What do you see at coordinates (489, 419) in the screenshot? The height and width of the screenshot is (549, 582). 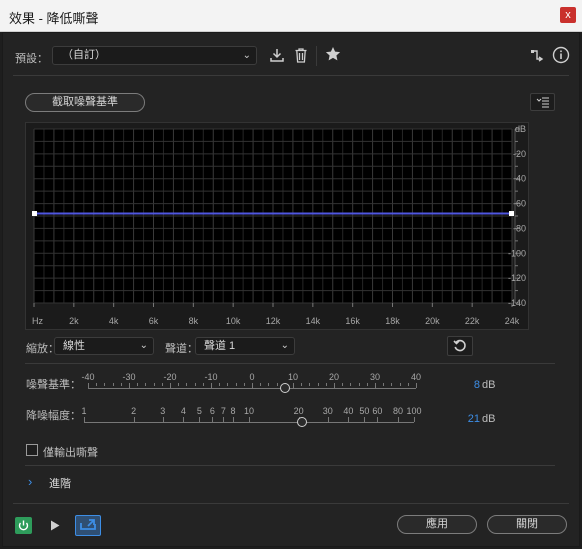 I see `reduce-by-unit: dB` at bounding box center [489, 419].